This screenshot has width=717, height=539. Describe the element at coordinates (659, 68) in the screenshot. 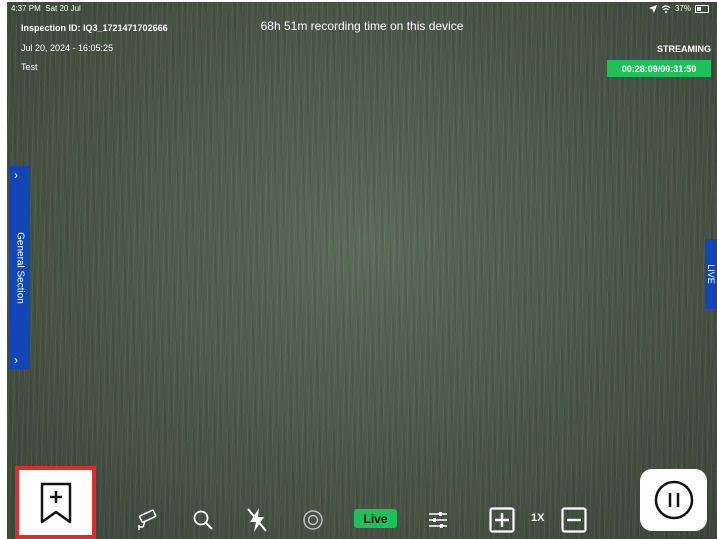

I see `streaming-timer: 00:28:09/00:31:50` at that location.